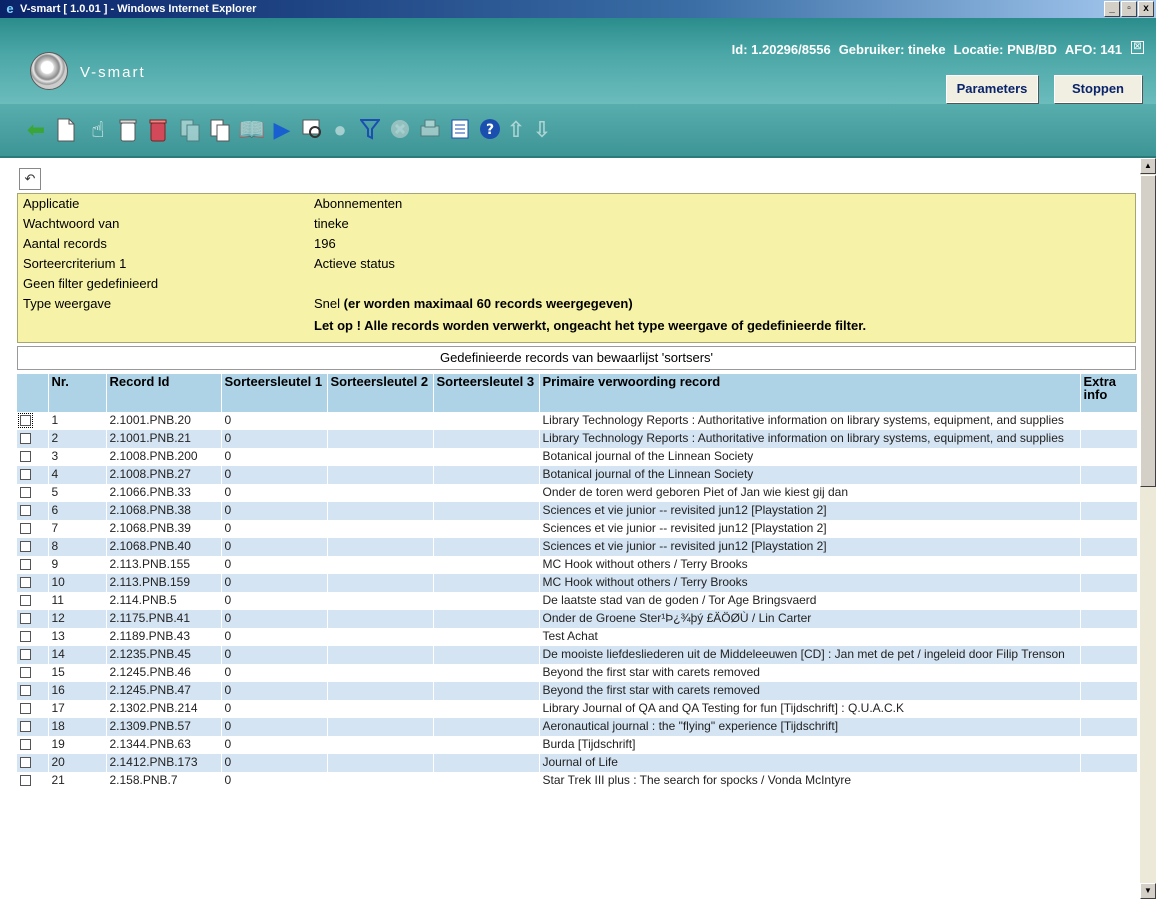 This screenshot has width=1156, height=899. Describe the element at coordinates (577, 763) in the screenshot. I see `table-row: 20 2.1412.PNB.173 0 Journal of Life` at that location.